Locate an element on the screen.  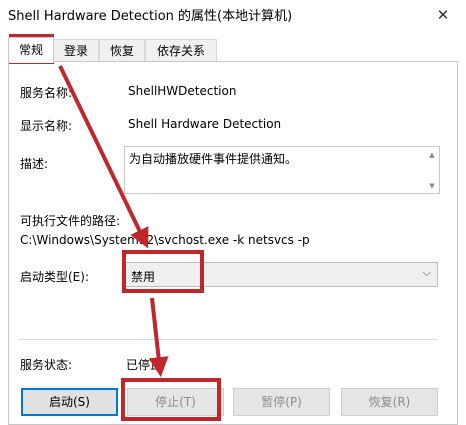
arrow-to-startup-type is located at coordinates (103, 157).